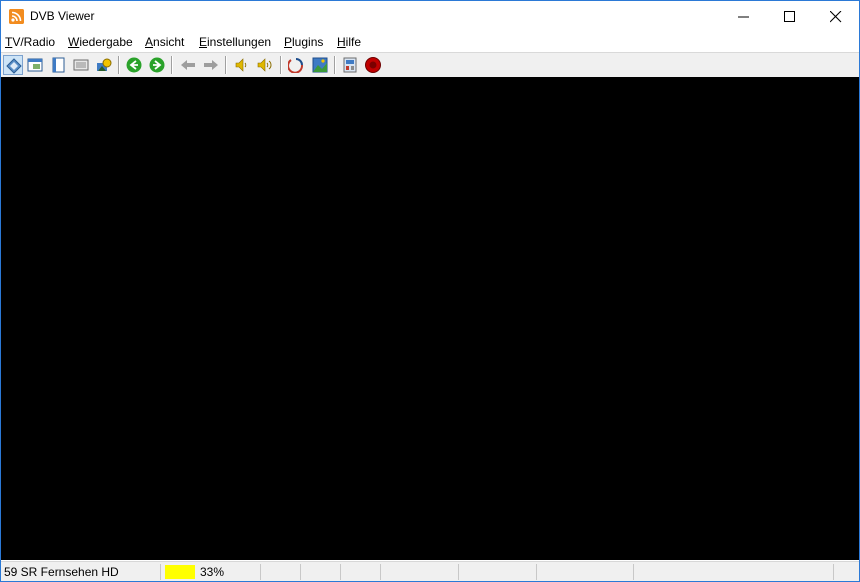 This screenshot has width=860, height=582. What do you see at coordinates (235, 42) in the screenshot?
I see `menu-einstellungen: Einstellungen` at bounding box center [235, 42].